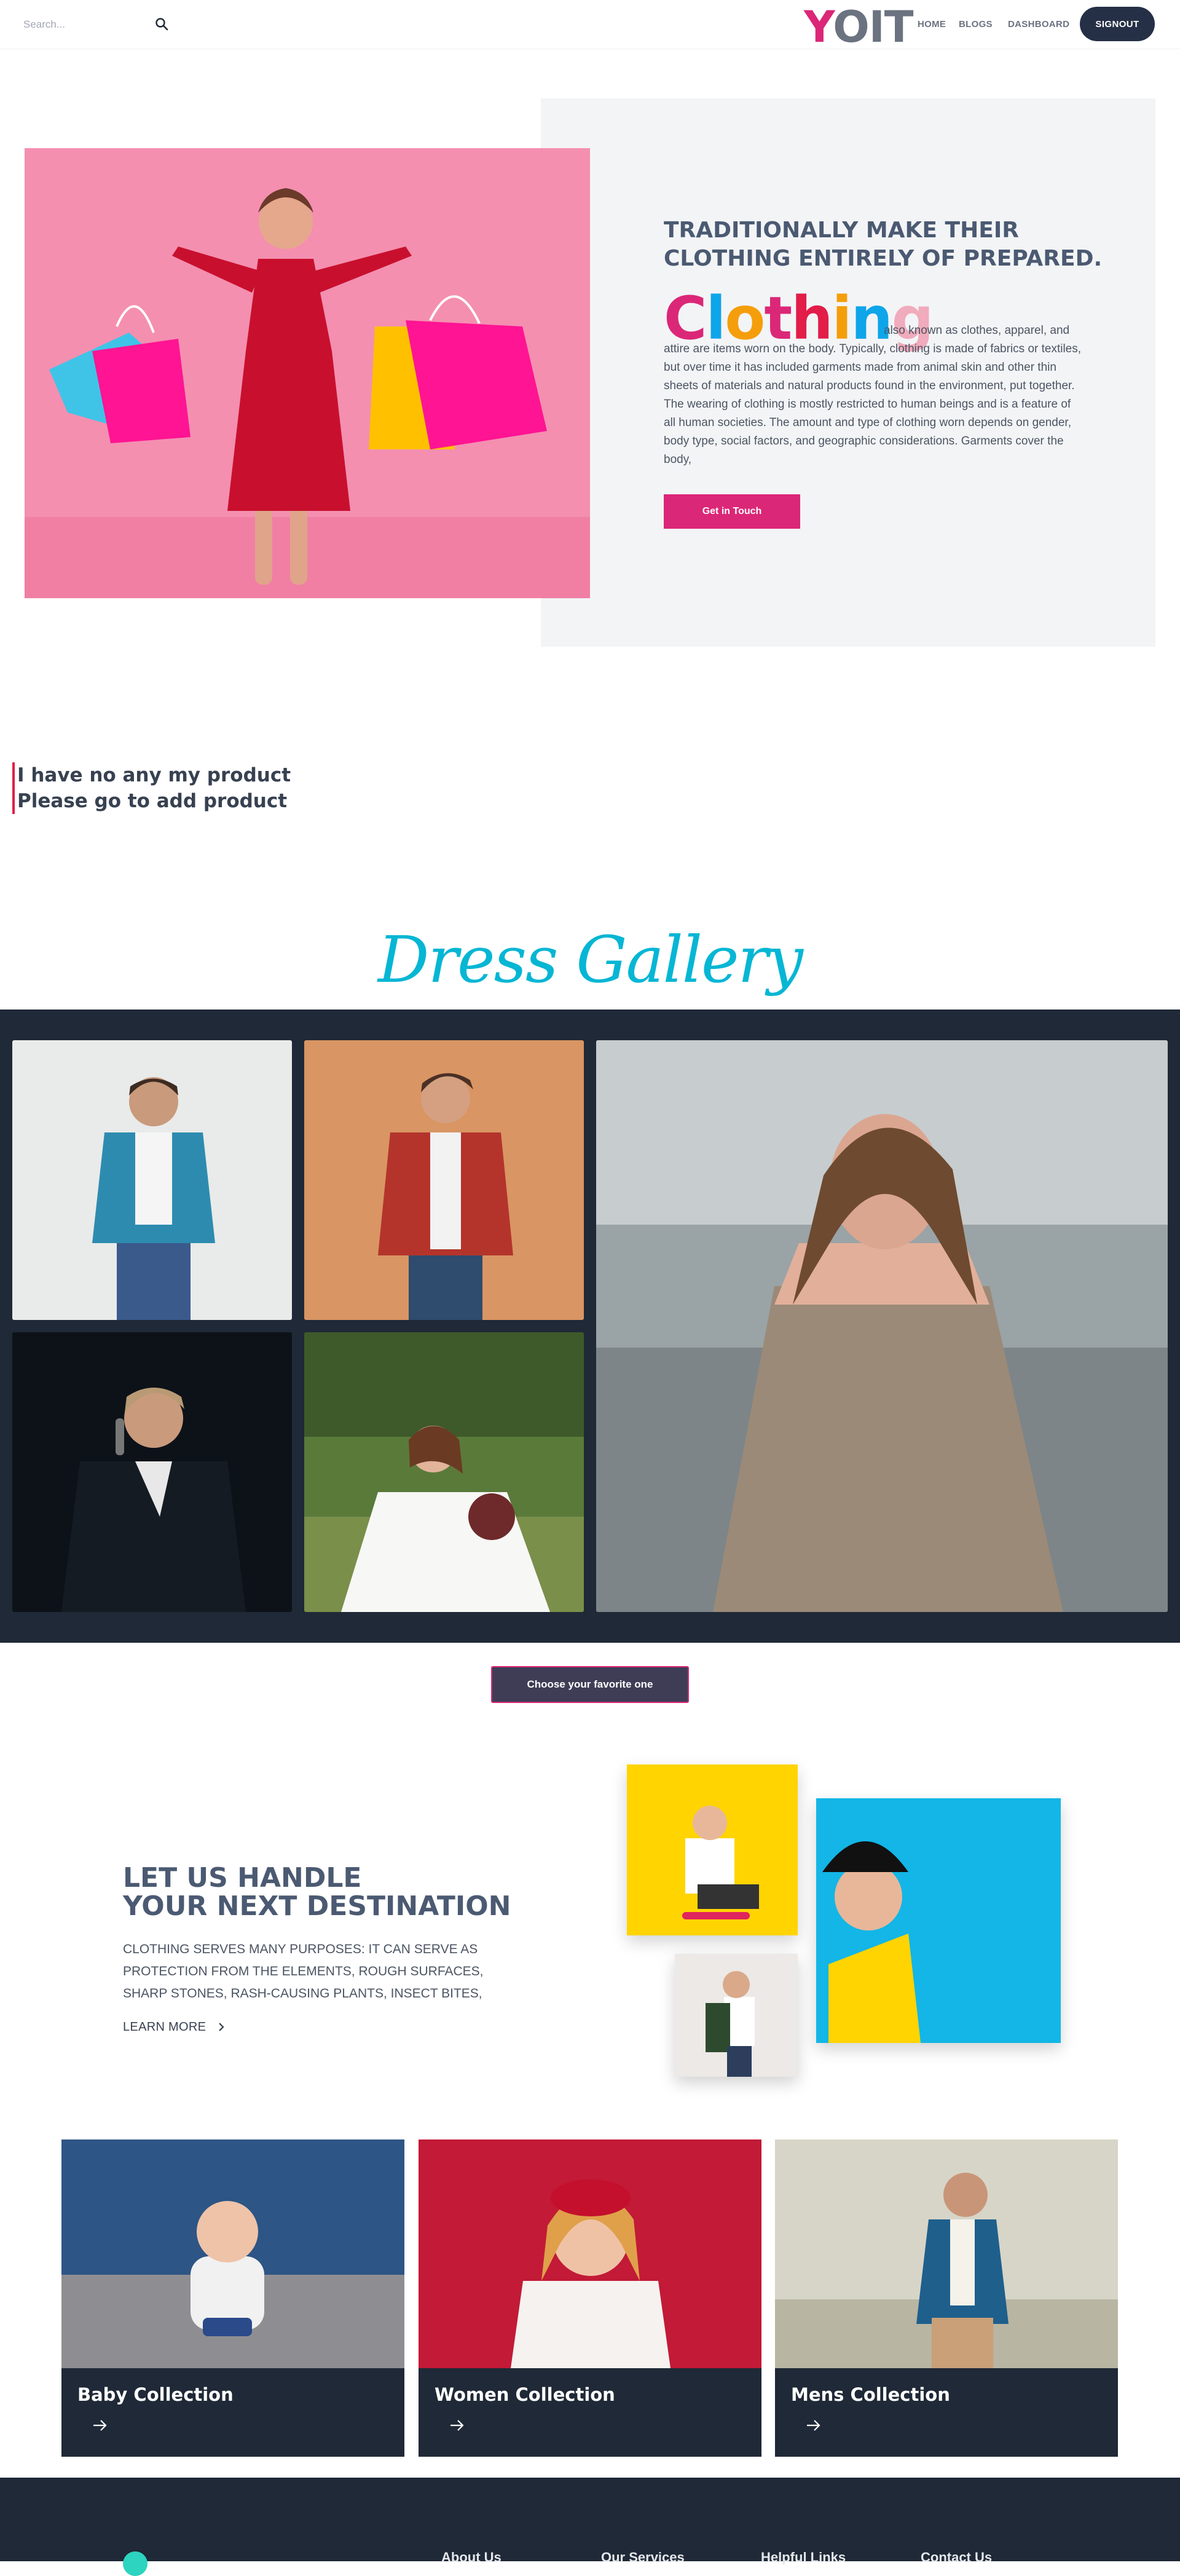 Image resolution: width=1180 pixels, height=2576 pixels. Describe the element at coordinates (882, 1326) in the screenshot. I see `gallery-image-grey-dress` at that location.